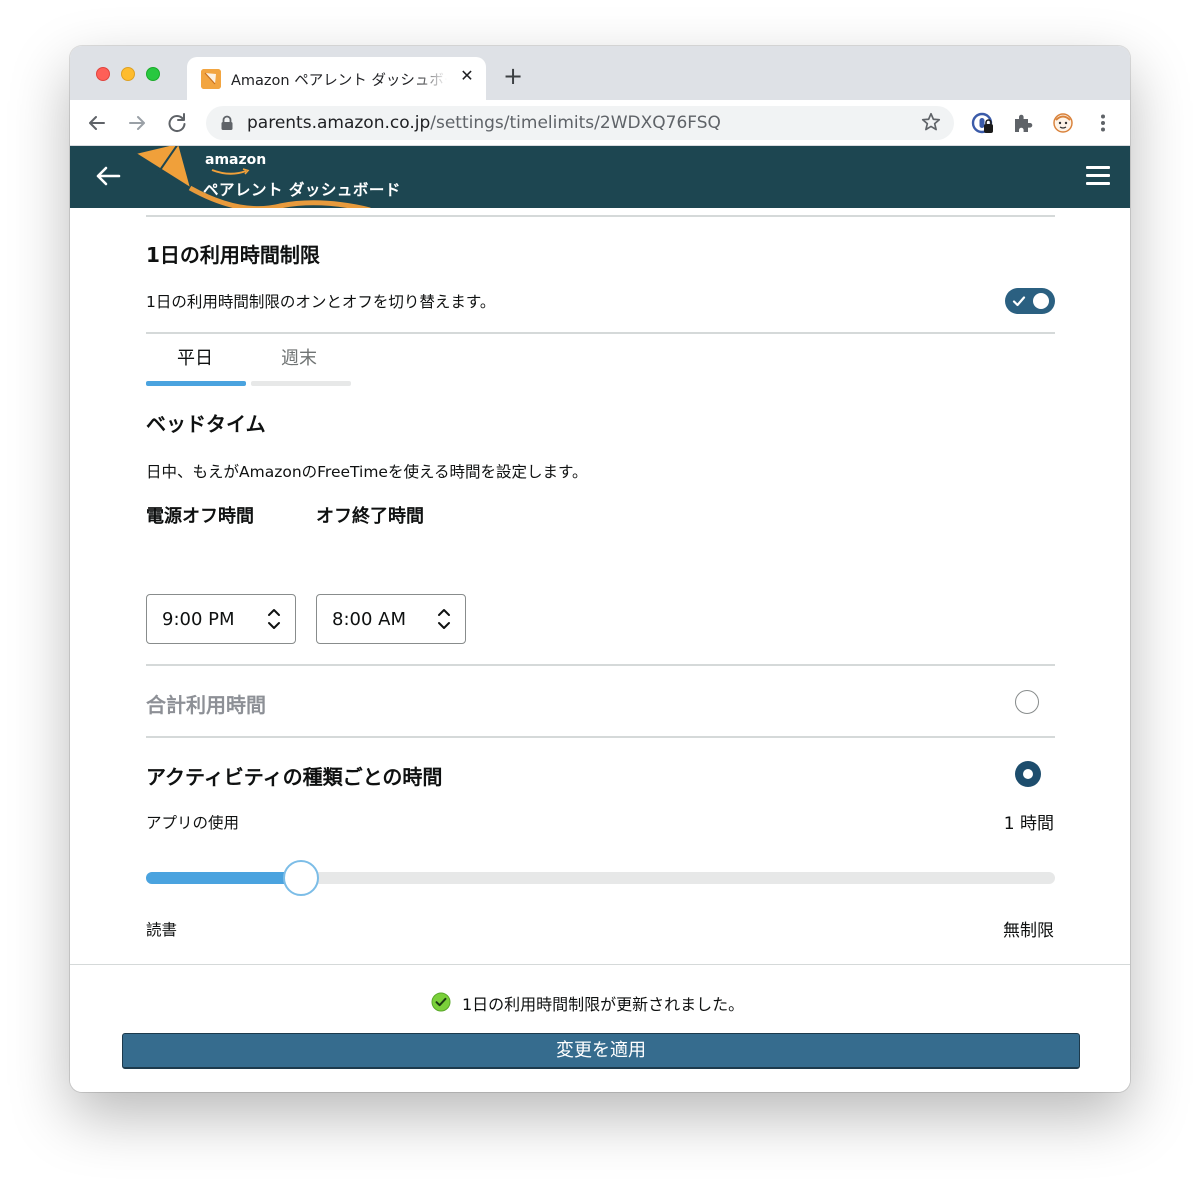  What do you see at coordinates (339, 123) in the screenshot?
I see `url-host: parents.amazon.co.jp` at bounding box center [339, 123].